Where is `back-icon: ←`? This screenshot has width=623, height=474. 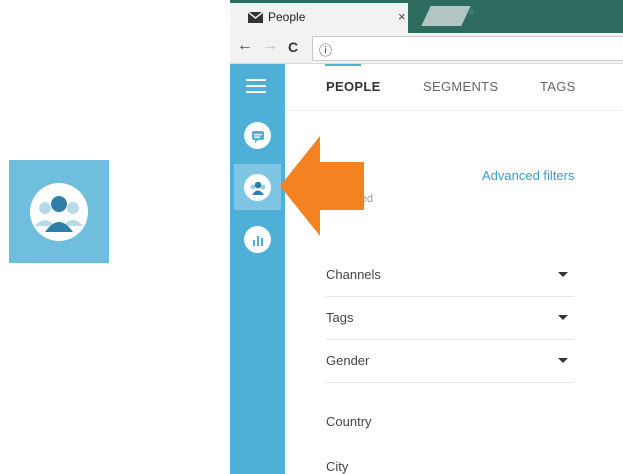
back-icon: ← is located at coordinates (245, 46).